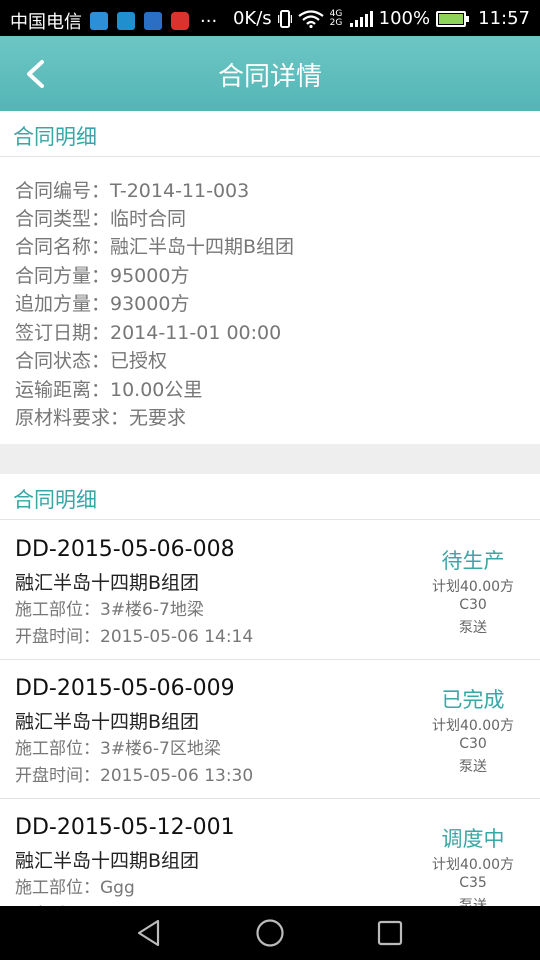 The height and width of the screenshot is (960, 540). What do you see at coordinates (270, 459) in the screenshot?
I see `section-divider` at bounding box center [270, 459].